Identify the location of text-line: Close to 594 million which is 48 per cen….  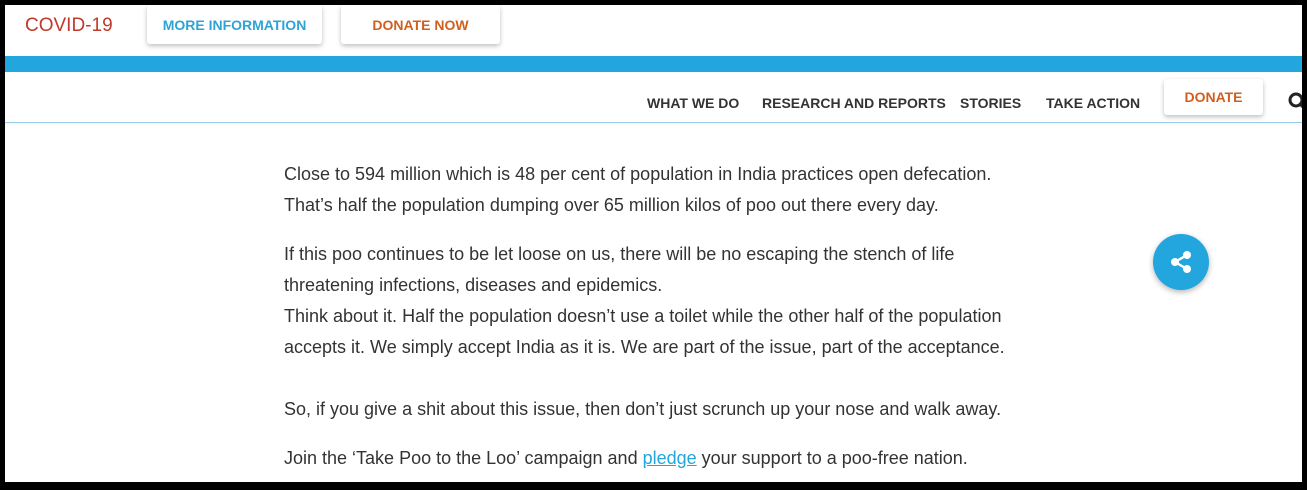
(638, 174).